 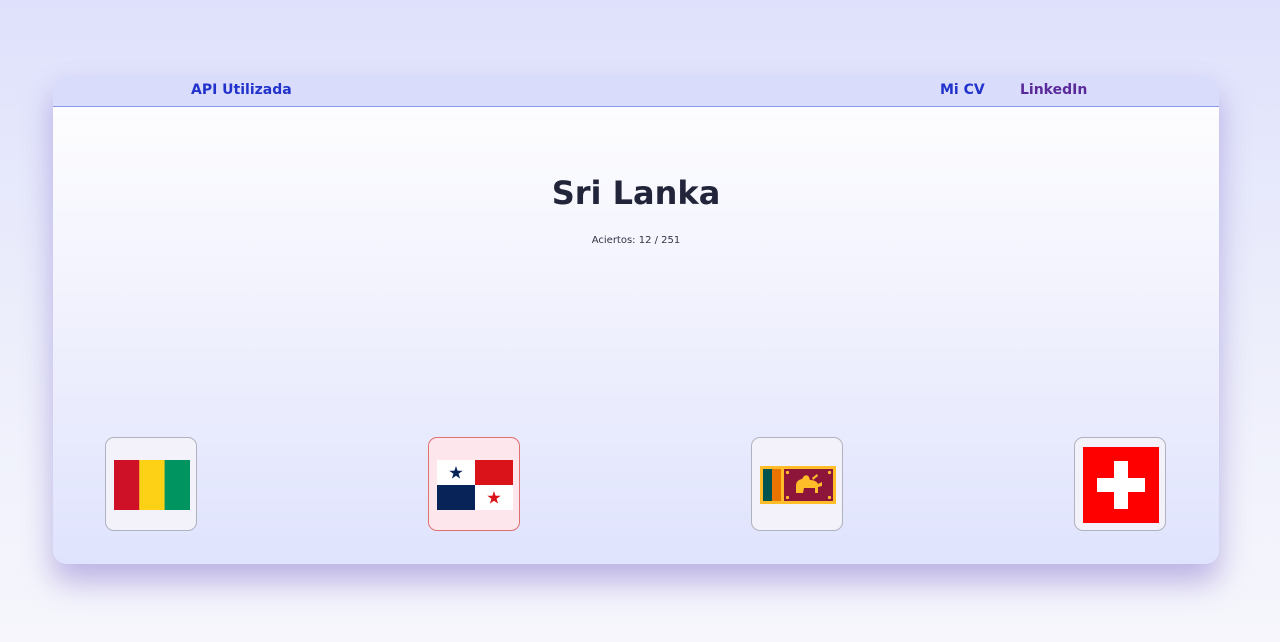 I want to click on cv-link: Mi CV, so click(x=962, y=90).